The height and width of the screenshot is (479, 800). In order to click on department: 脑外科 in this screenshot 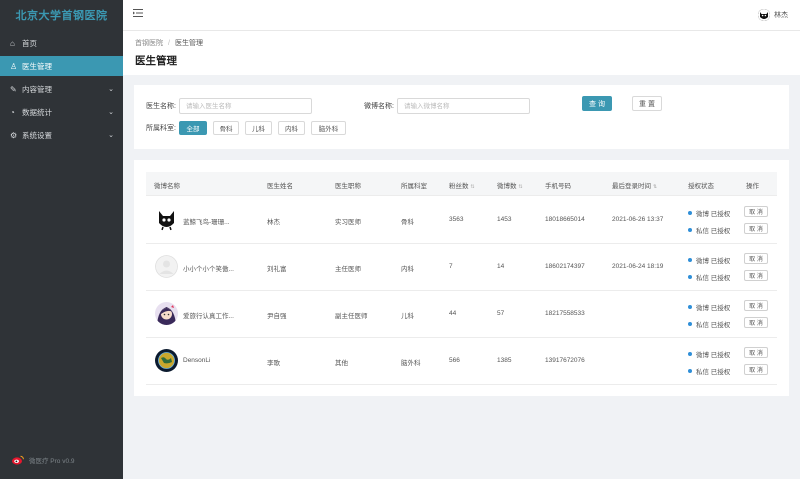, I will do `click(411, 363)`.